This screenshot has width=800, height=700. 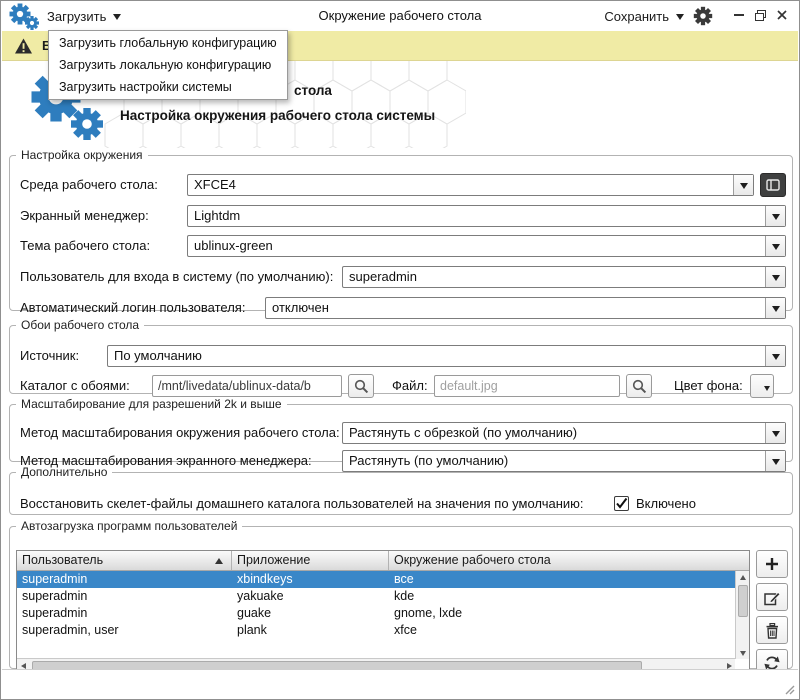 What do you see at coordinates (215, 184) in the screenshot?
I see `desktop-environment-value: XFCE4` at bounding box center [215, 184].